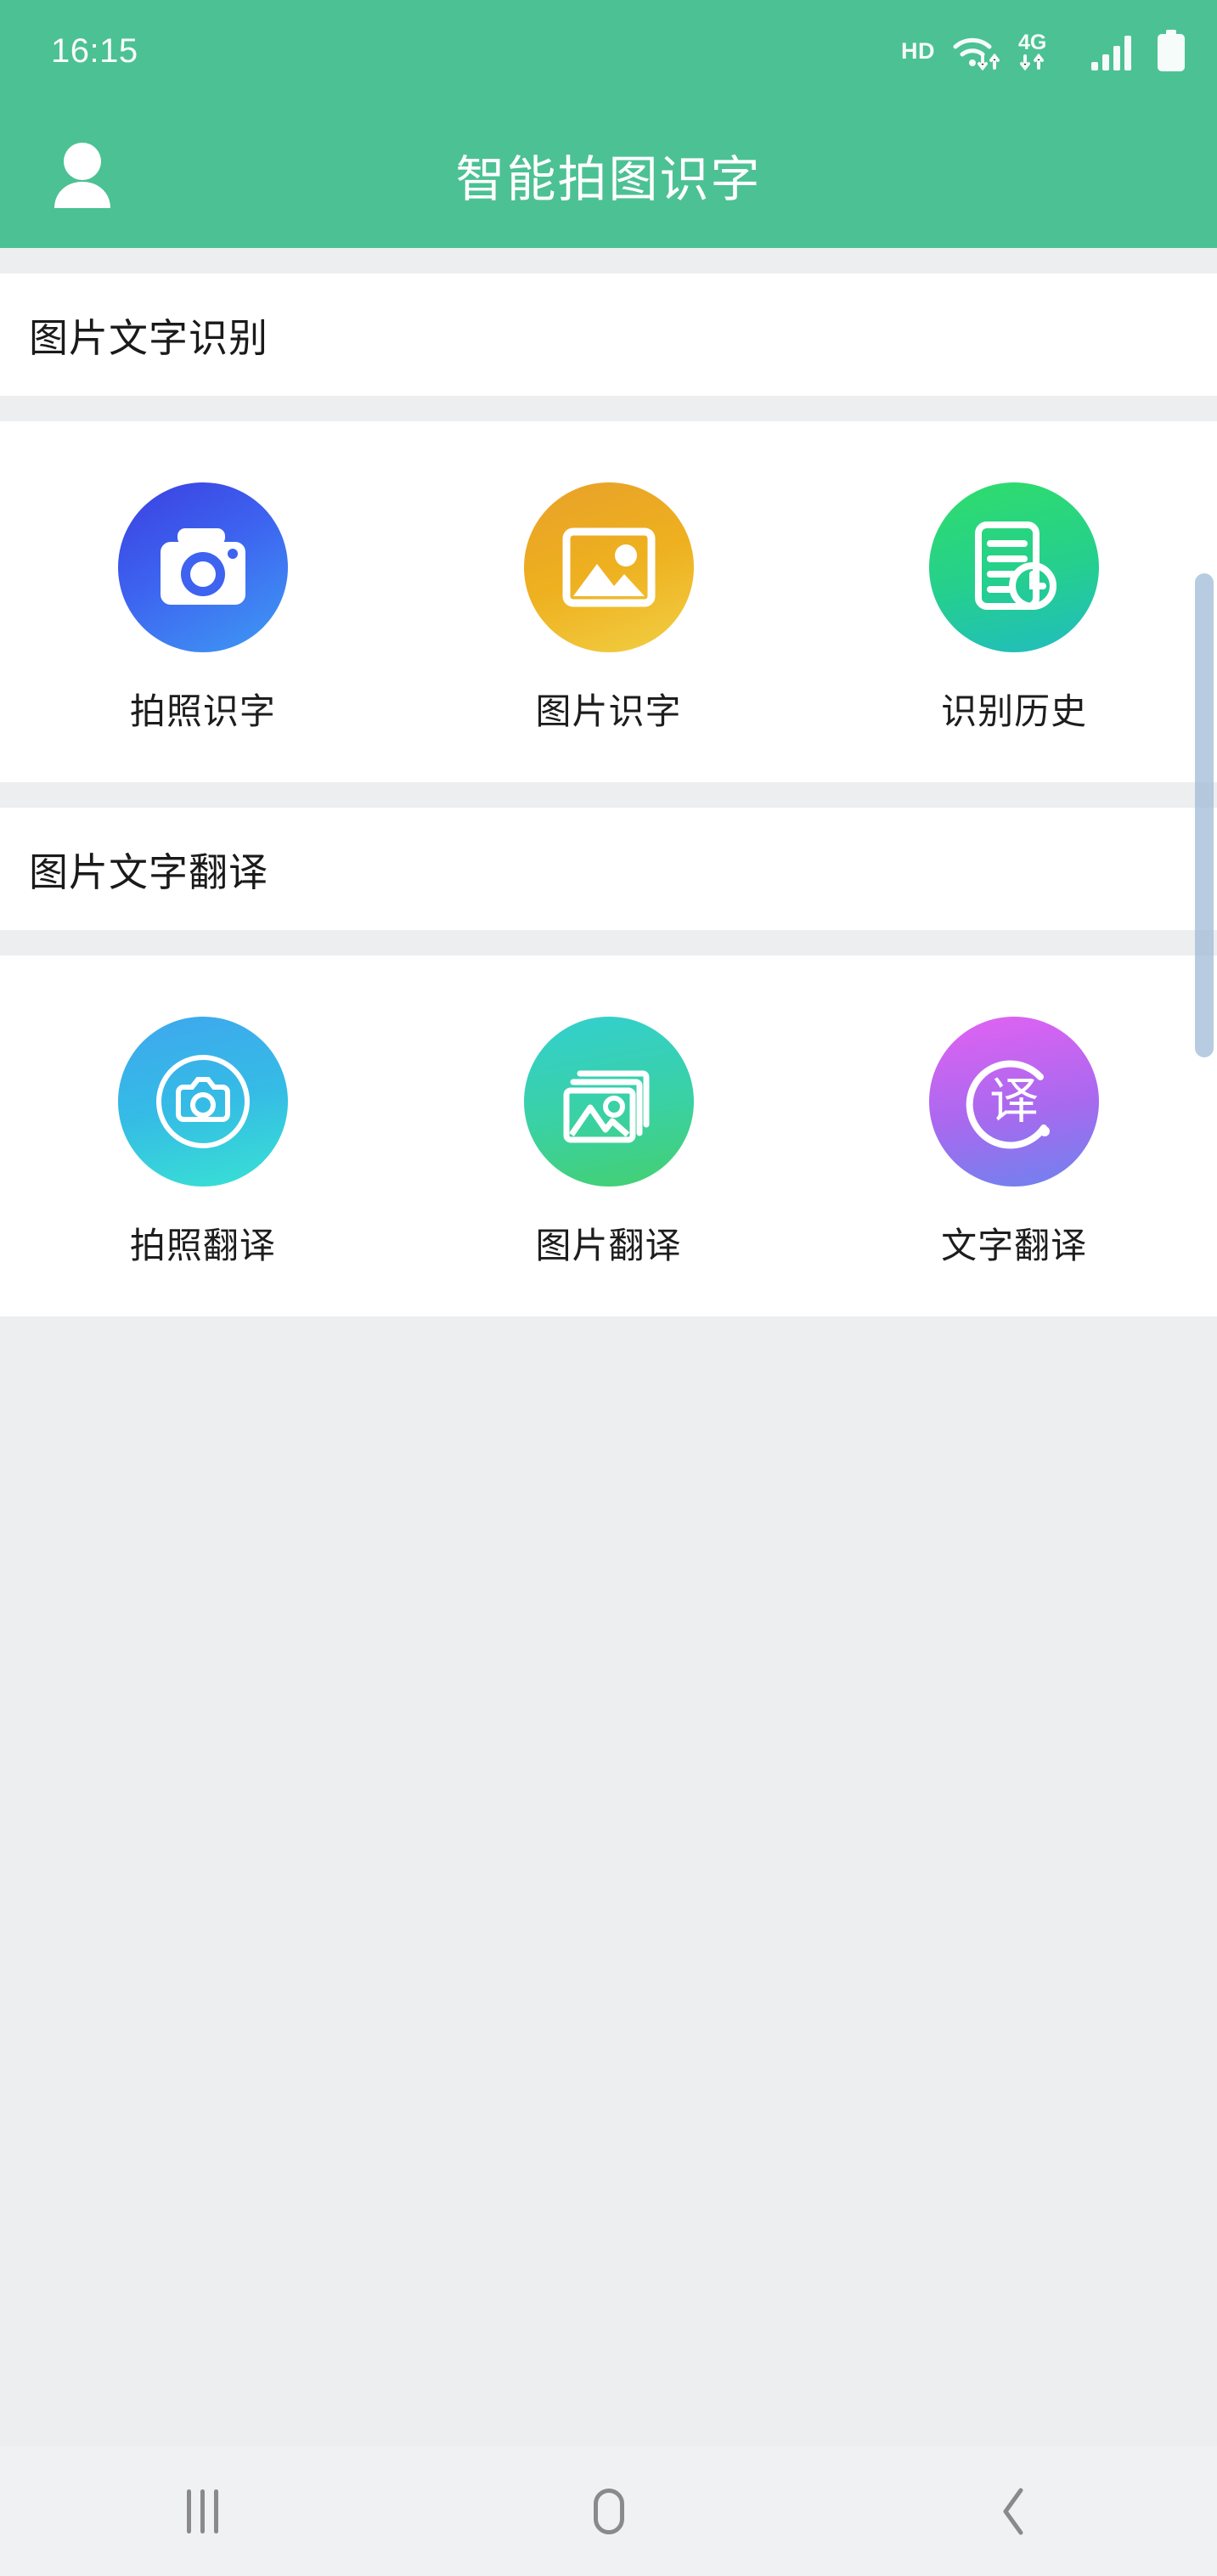 Image resolution: width=1217 pixels, height=2576 pixels. Describe the element at coordinates (1014, 567) in the screenshot. I see `document-clock-icon` at that location.